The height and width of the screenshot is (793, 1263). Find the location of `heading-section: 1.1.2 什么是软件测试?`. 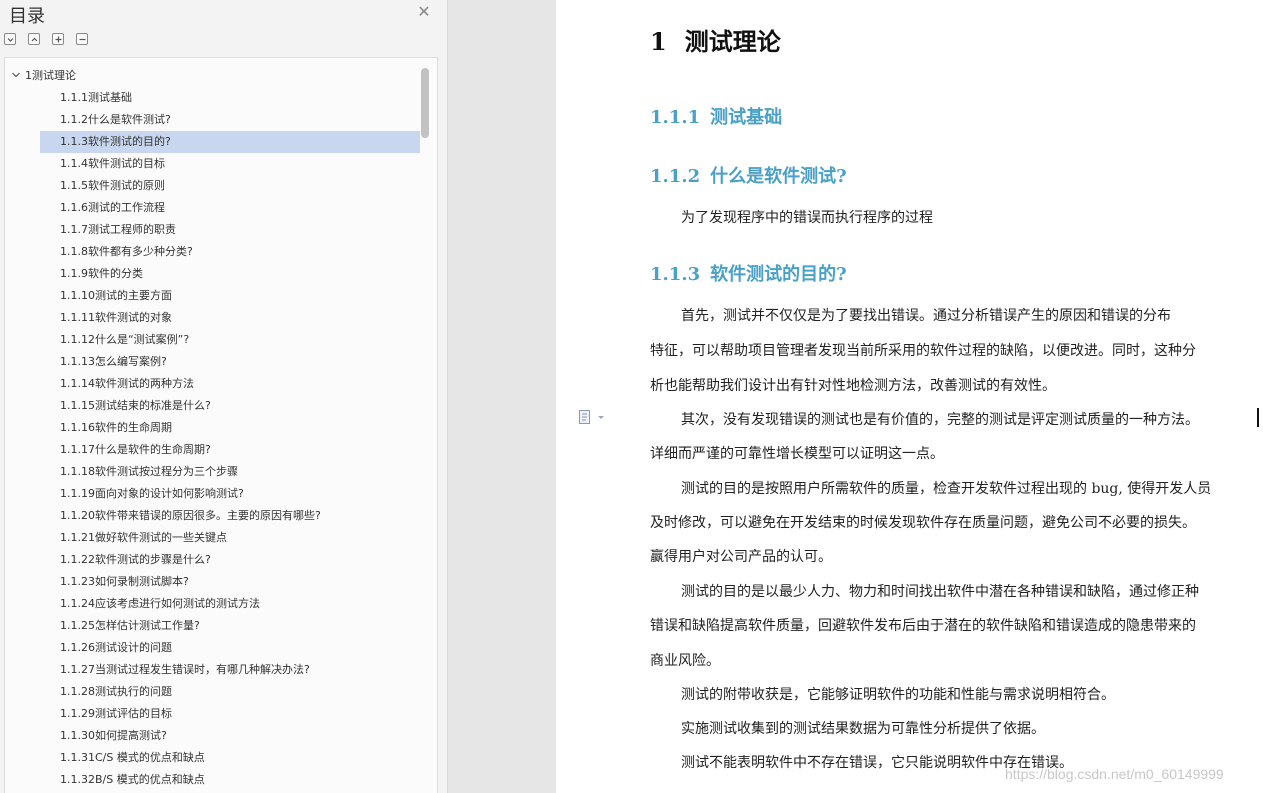

heading-section: 1.1.2 什么是软件测试? is located at coordinates (748, 175).